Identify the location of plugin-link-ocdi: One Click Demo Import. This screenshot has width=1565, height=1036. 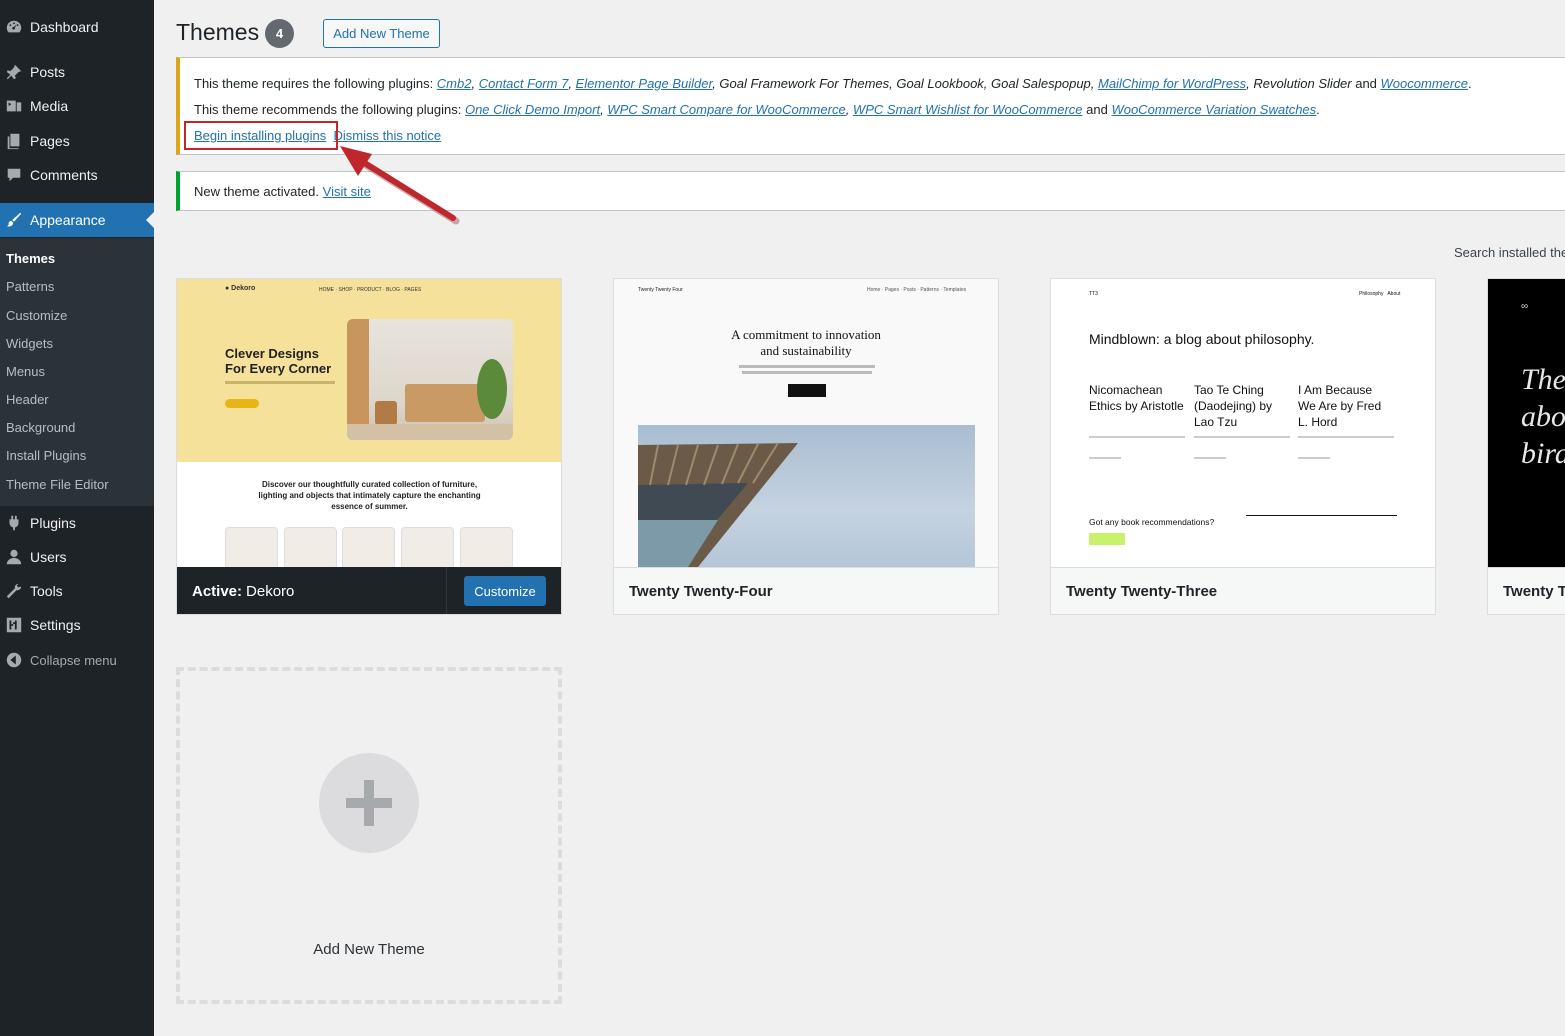
(532, 109).